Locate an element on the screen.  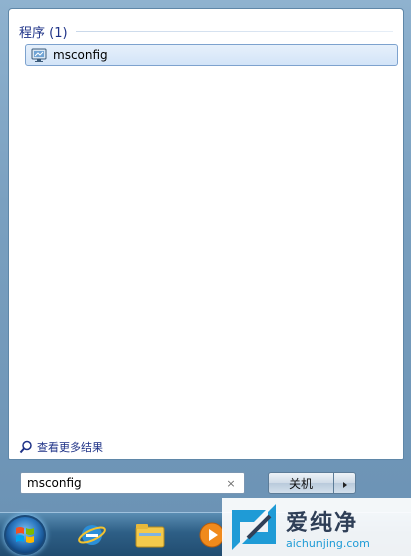
shutdown-options-button is located at coordinates (345, 483).